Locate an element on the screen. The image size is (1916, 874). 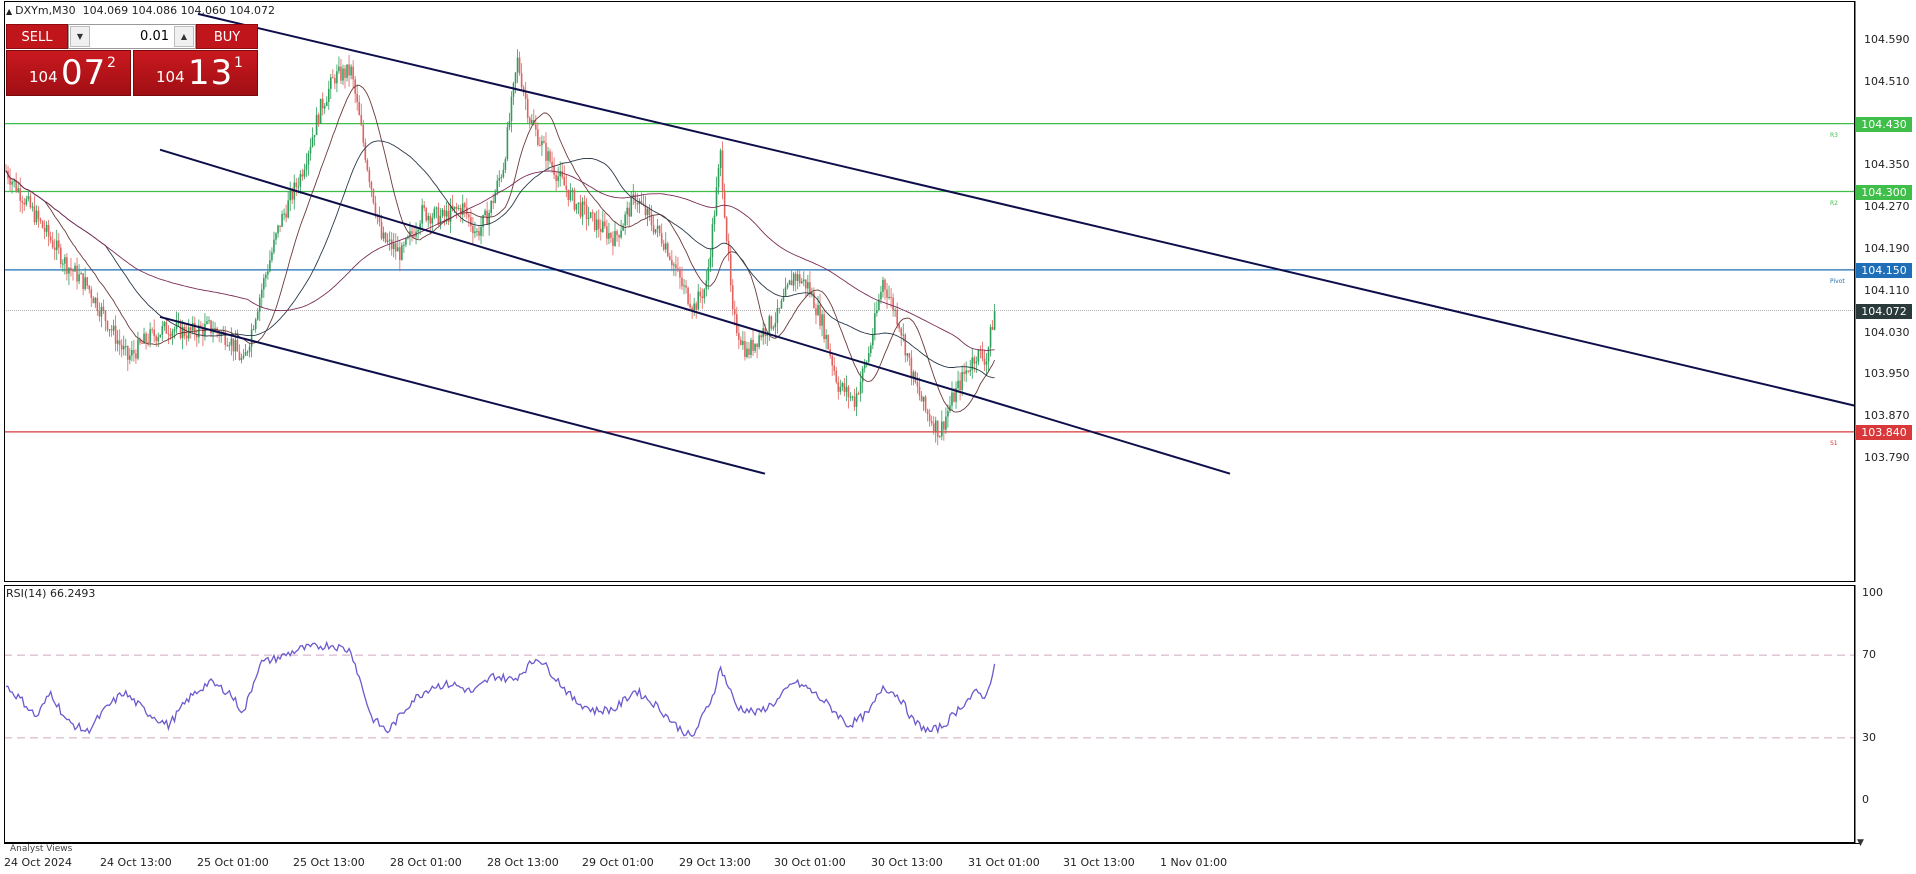
chevron-down-icon: ▼ is located at coordinates (80, 36).